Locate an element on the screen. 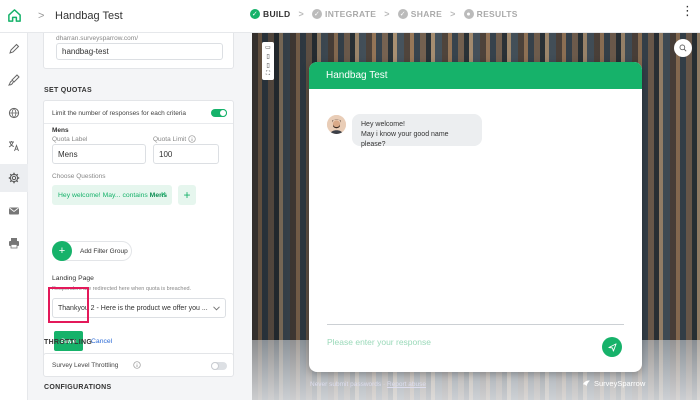 Image resolution: width=700 pixels, height=400 pixels. throttling-toggle is located at coordinates (219, 366).